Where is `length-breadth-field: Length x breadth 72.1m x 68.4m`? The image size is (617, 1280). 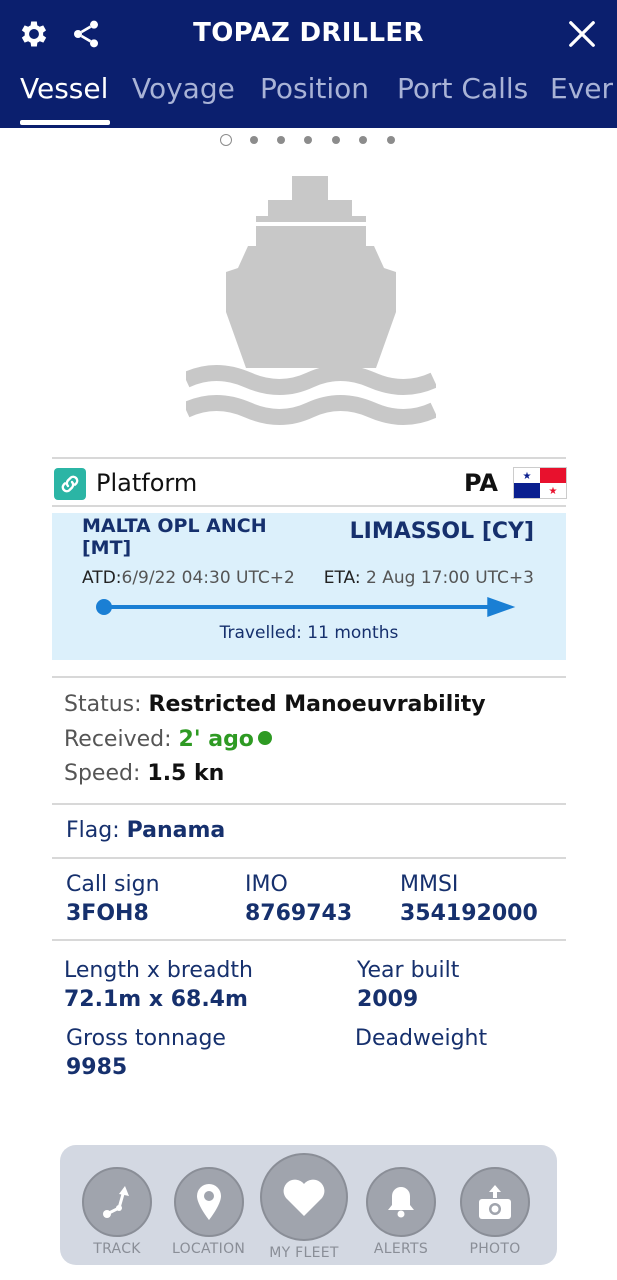 length-breadth-field: Length x breadth 72.1m x 68.4m is located at coordinates (158, 986).